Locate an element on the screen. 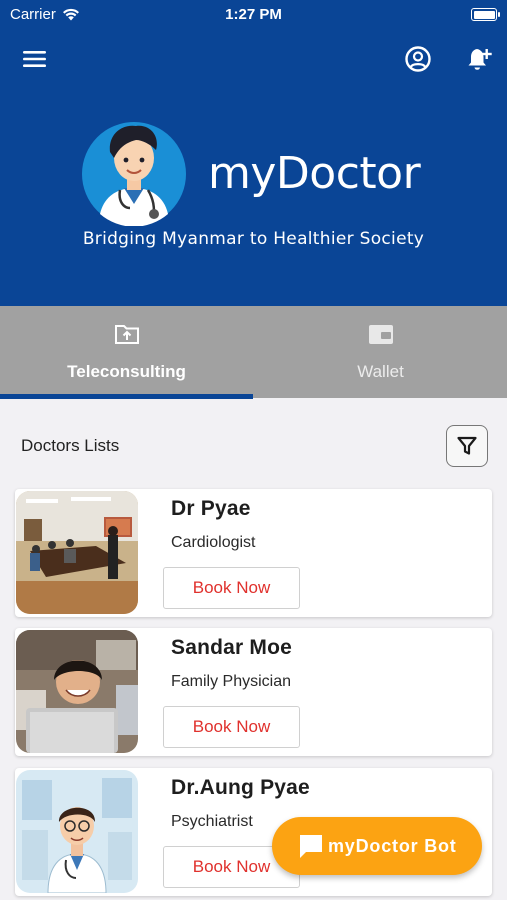  tab-wallet: Wallet is located at coordinates (380, 352).